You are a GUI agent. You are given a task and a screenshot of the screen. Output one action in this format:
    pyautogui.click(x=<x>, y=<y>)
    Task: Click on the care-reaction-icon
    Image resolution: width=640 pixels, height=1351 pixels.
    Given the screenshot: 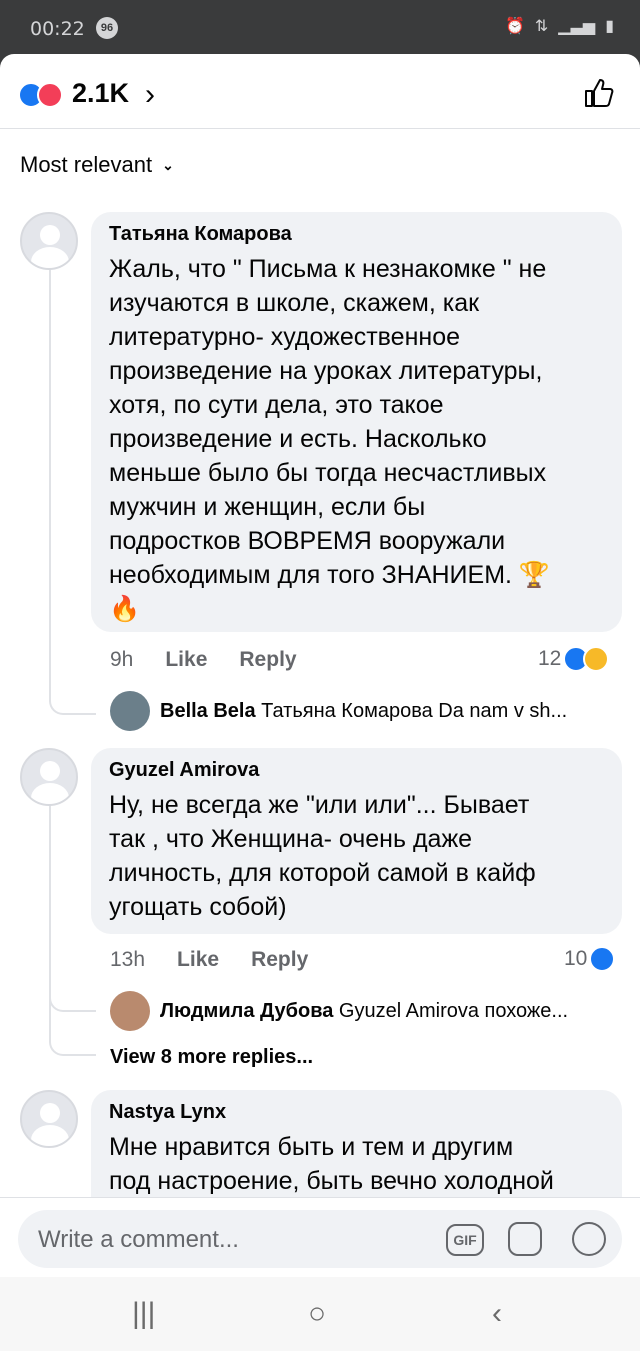 What is the action you would take?
    pyautogui.click(x=596, y=659)
    